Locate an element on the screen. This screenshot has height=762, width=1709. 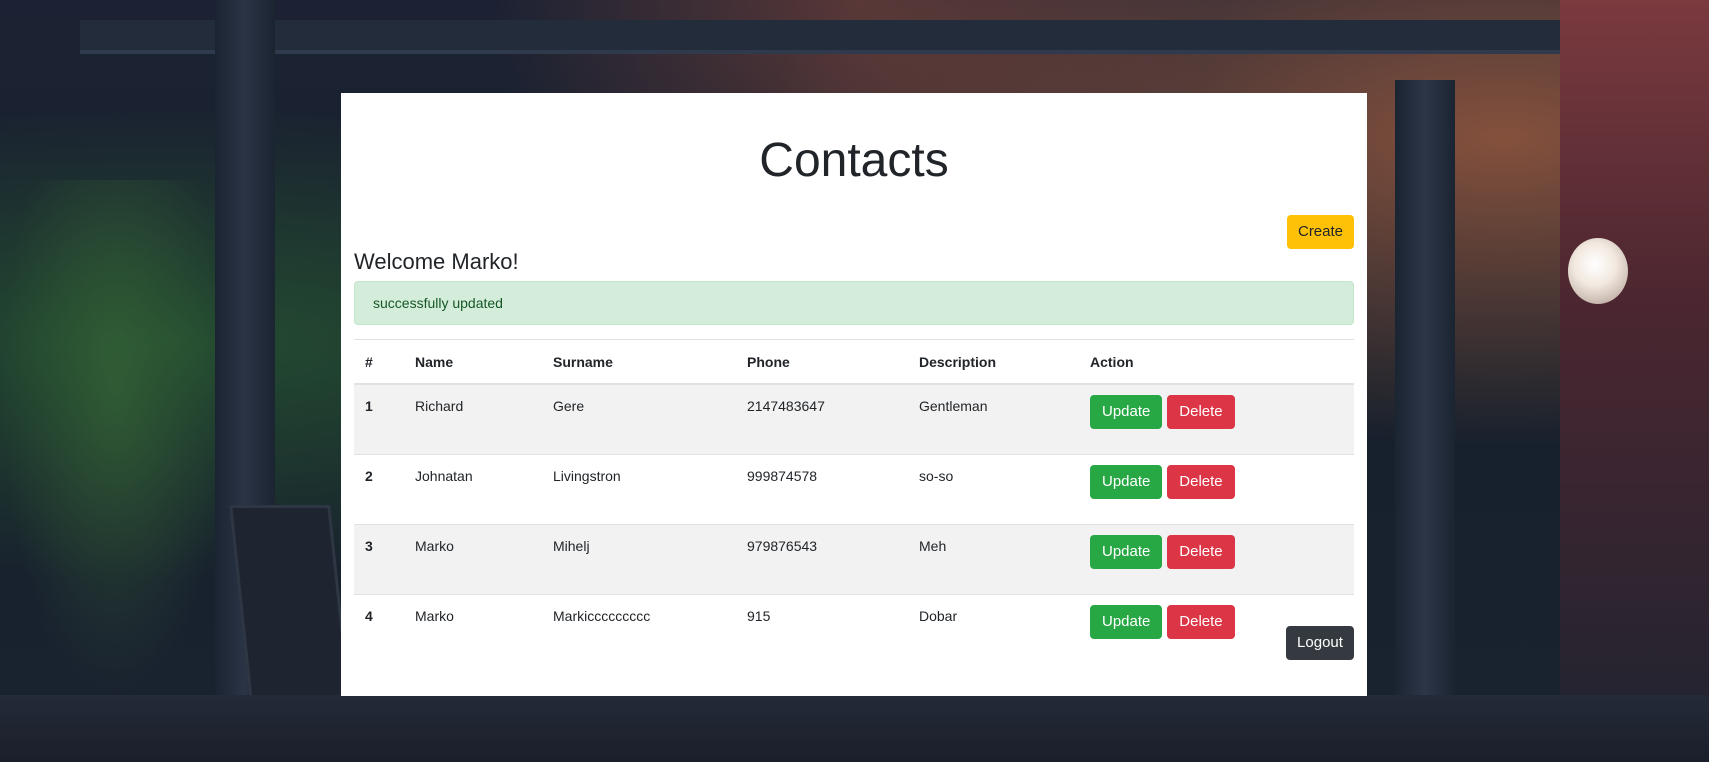
contact-description: Dobar is located at coordinates (993, 629).